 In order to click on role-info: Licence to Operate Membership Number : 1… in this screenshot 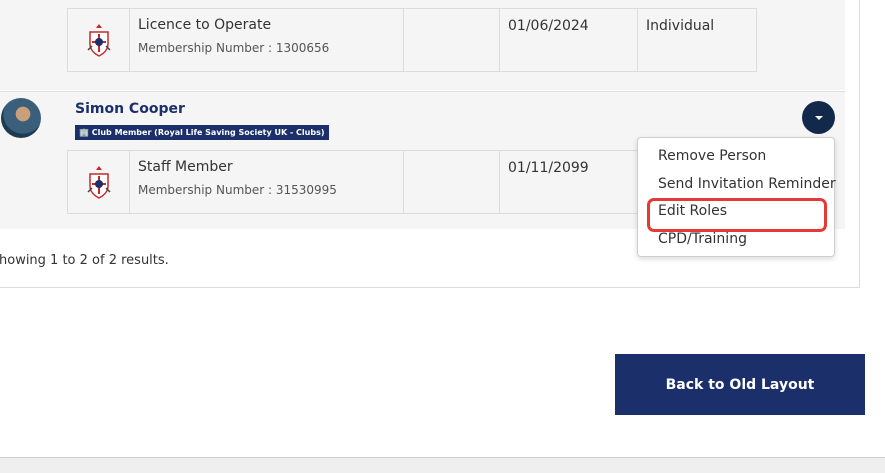, I will do `click(267, 40)`.